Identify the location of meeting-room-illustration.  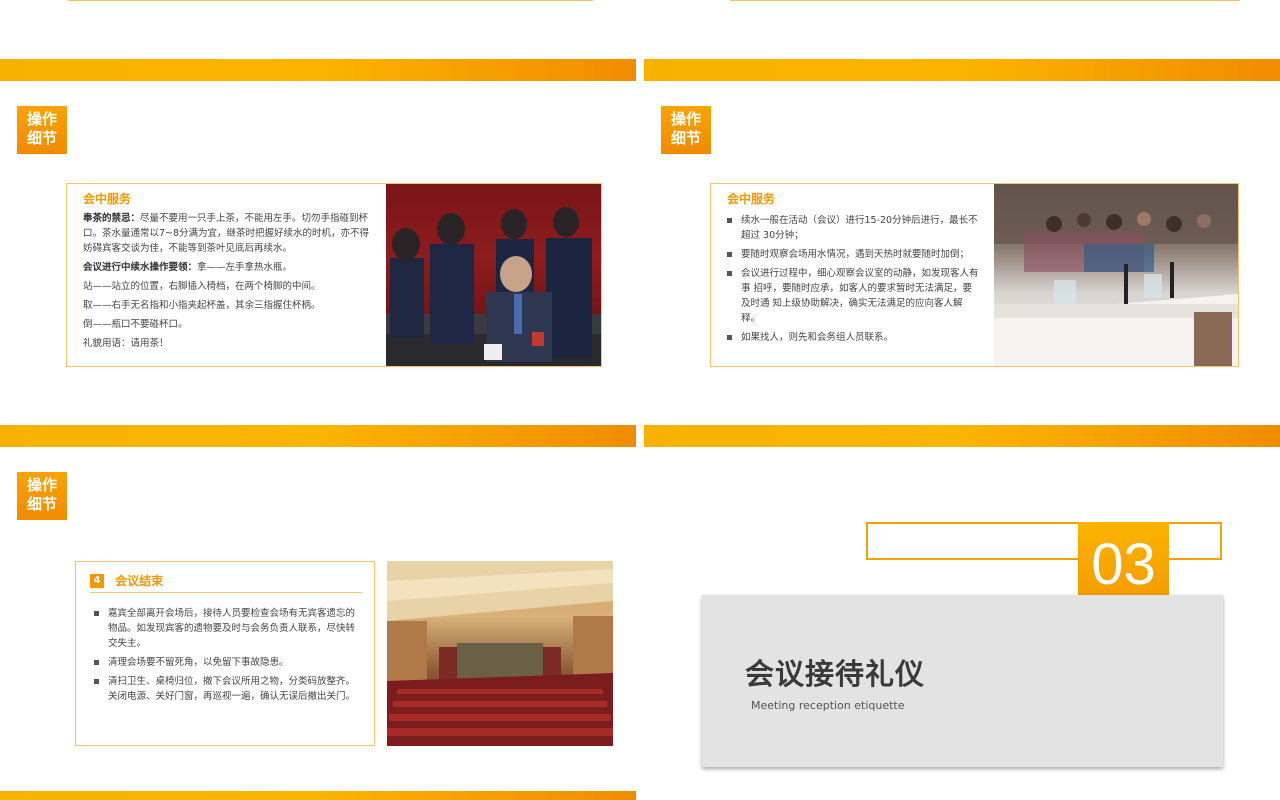
(1116, 275).